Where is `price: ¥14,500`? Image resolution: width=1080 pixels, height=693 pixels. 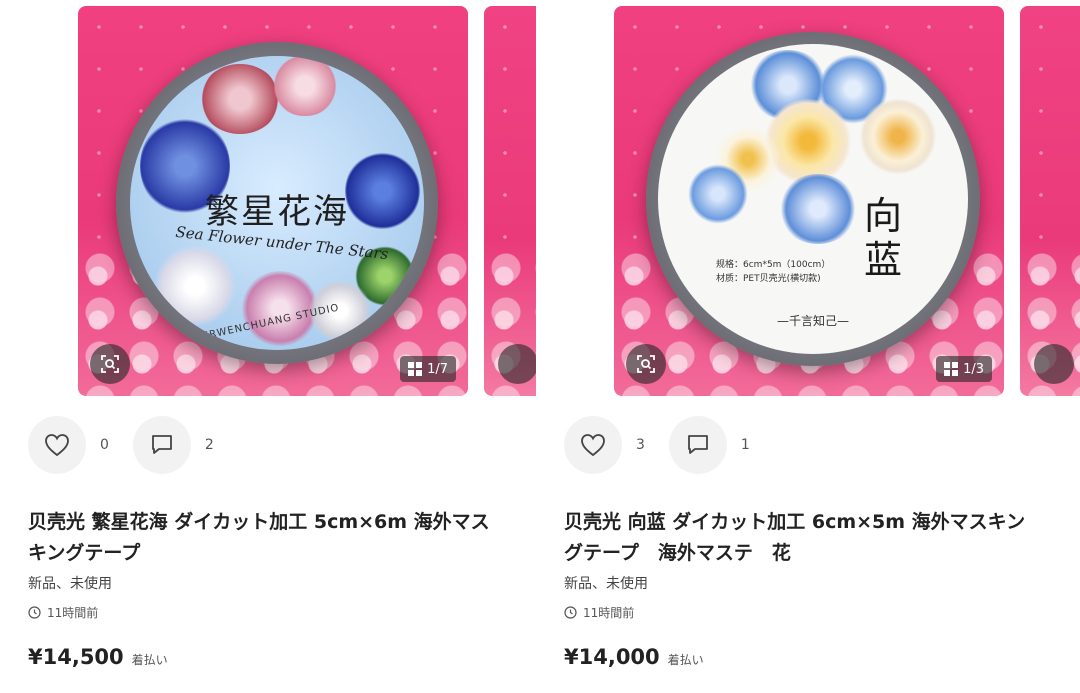
price: ¥14,500 is located at coordinates (76, 657).